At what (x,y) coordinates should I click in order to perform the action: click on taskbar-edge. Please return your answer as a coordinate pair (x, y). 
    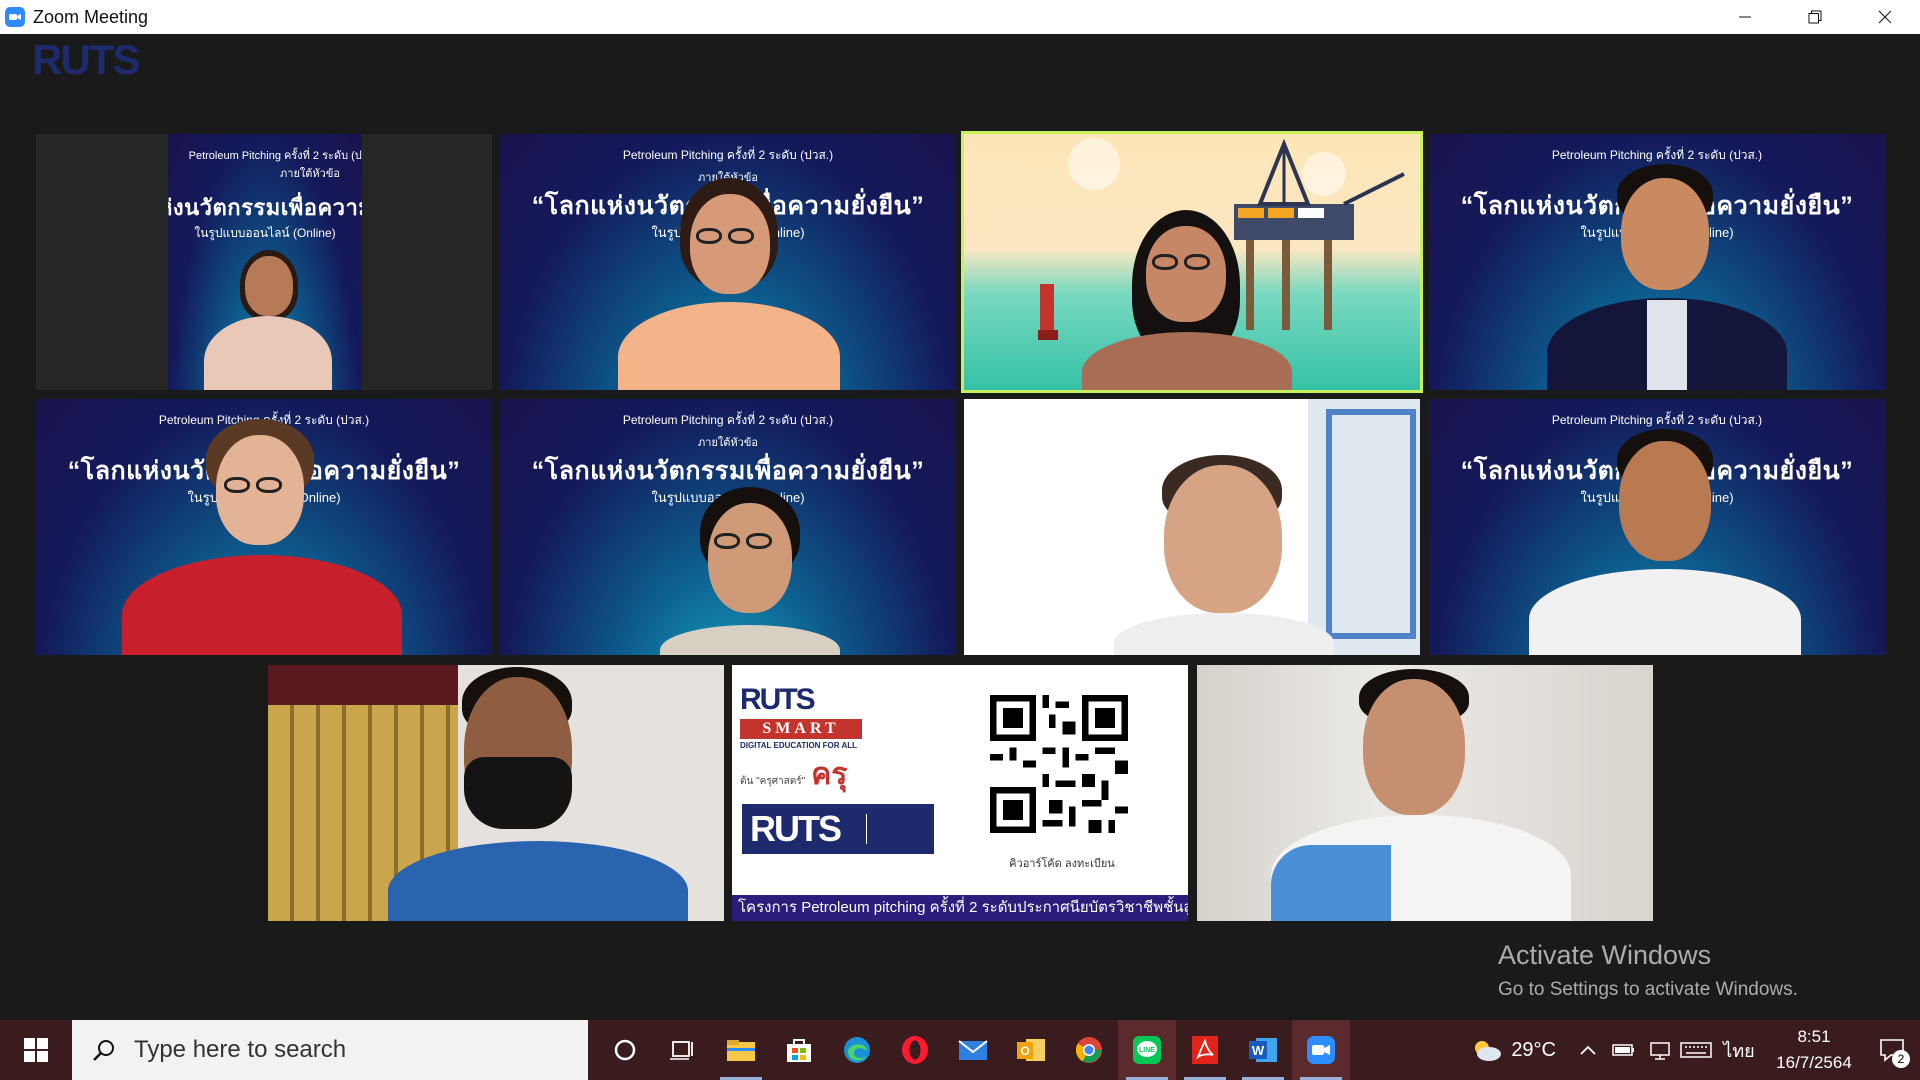
    Looking at the image, I should click on (857, 1050).